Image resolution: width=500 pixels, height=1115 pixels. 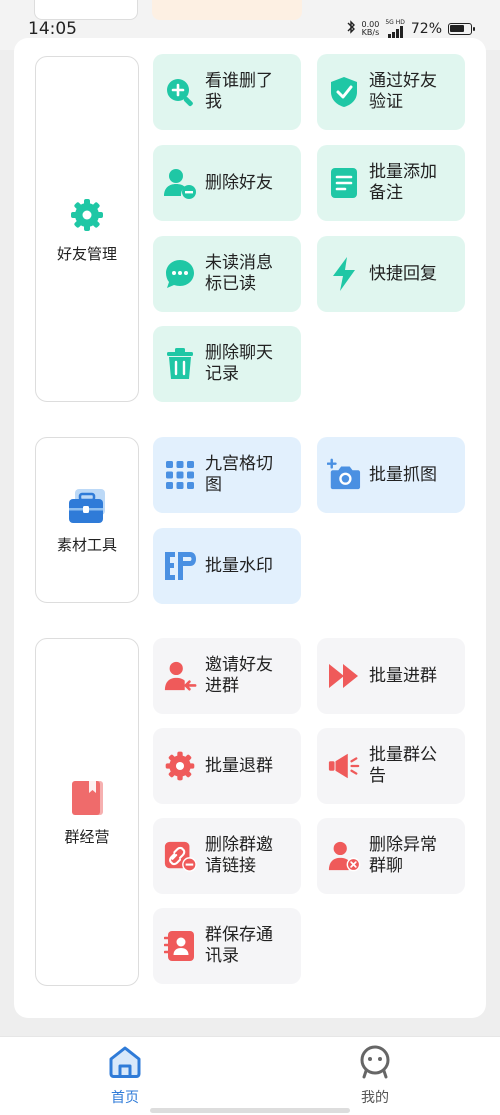 I want to click on tile-label: 批量群公告, so click(x=403, y=765).